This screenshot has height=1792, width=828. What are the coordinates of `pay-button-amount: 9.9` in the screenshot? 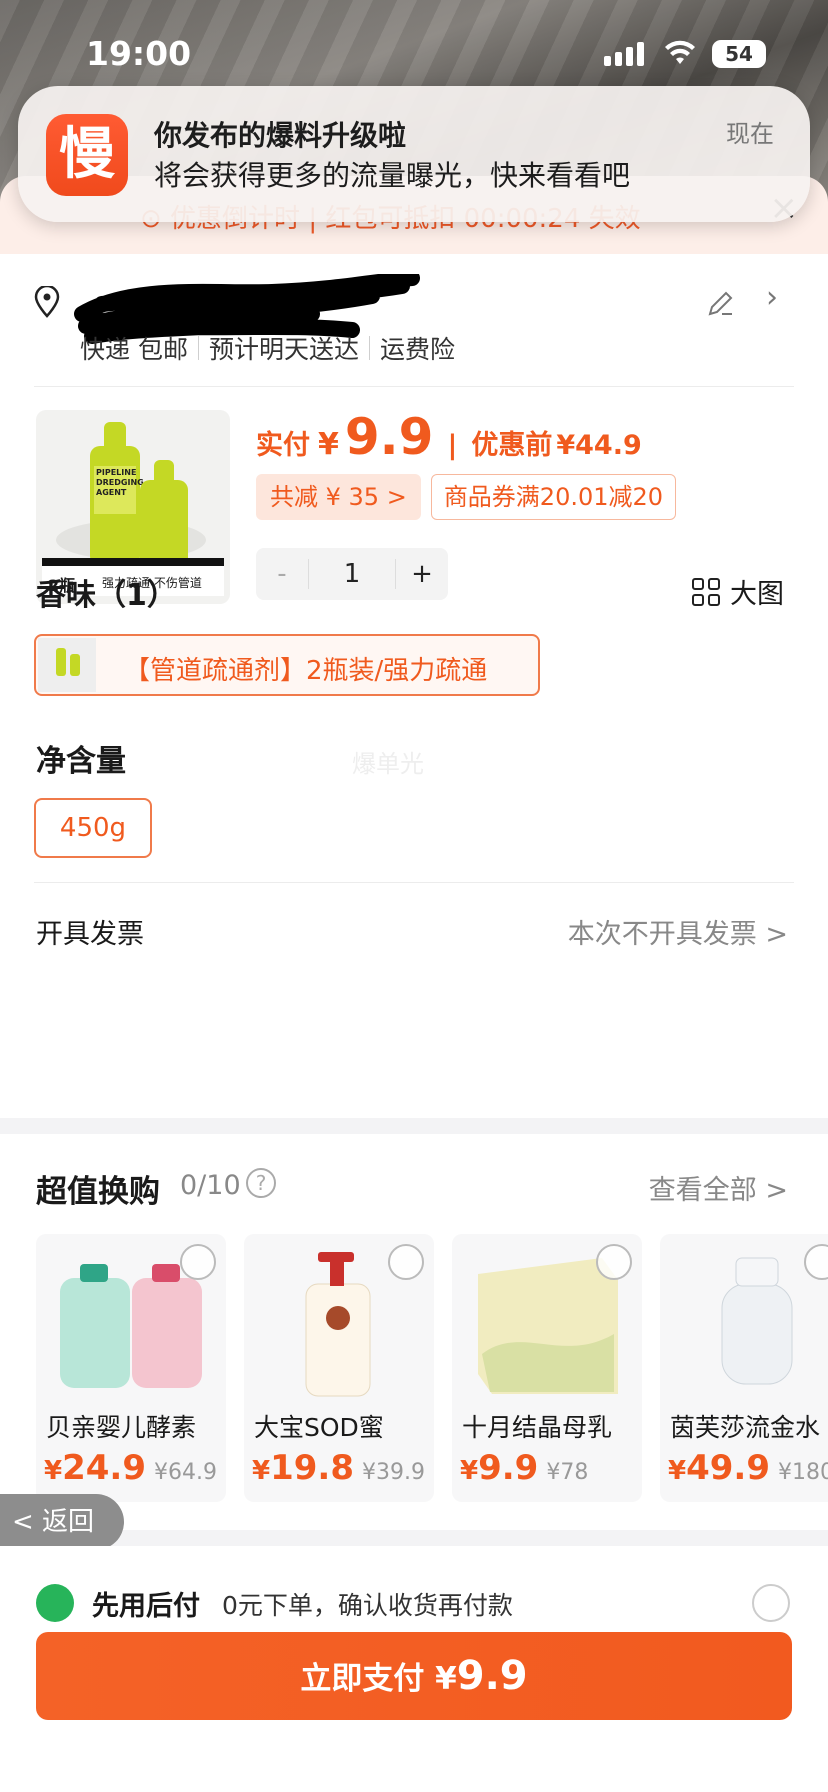 It's located at (492, 1676).